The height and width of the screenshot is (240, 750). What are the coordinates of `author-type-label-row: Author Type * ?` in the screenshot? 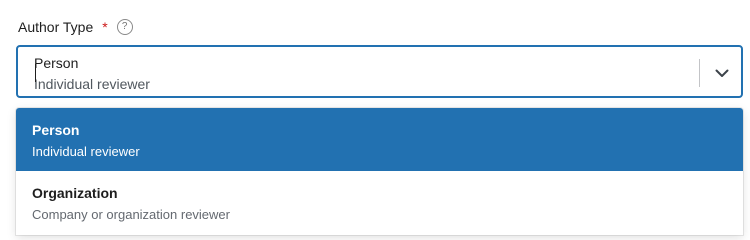 It's located at (75, 27).